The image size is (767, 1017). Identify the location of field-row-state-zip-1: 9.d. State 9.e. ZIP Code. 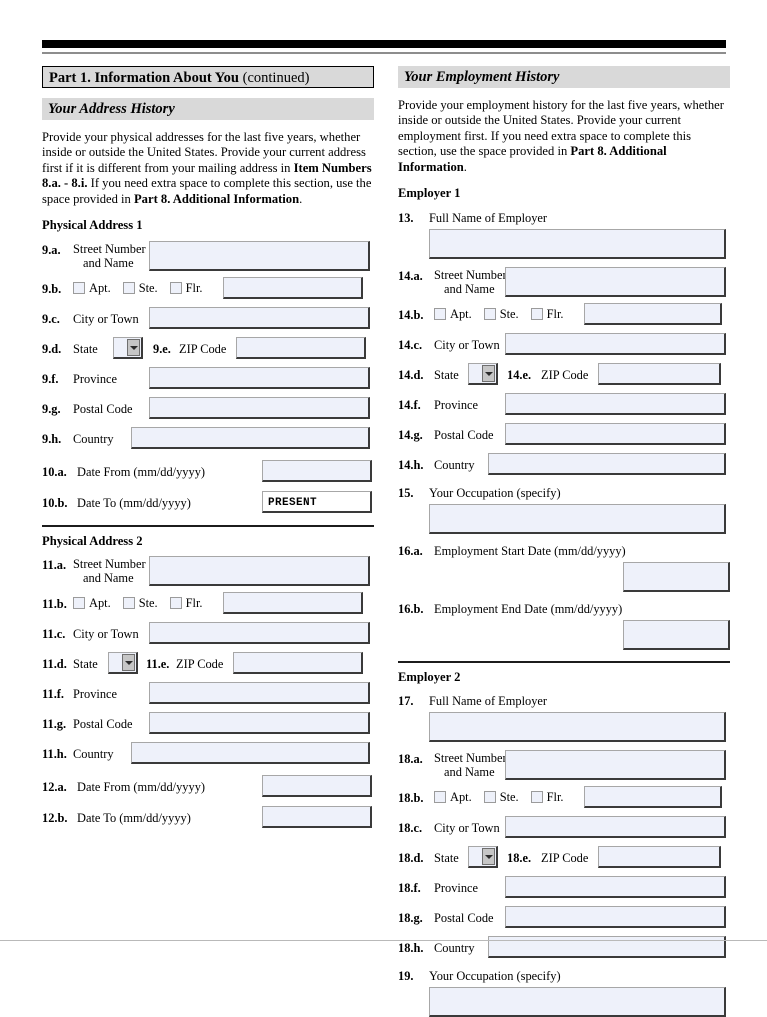
(208, 348).